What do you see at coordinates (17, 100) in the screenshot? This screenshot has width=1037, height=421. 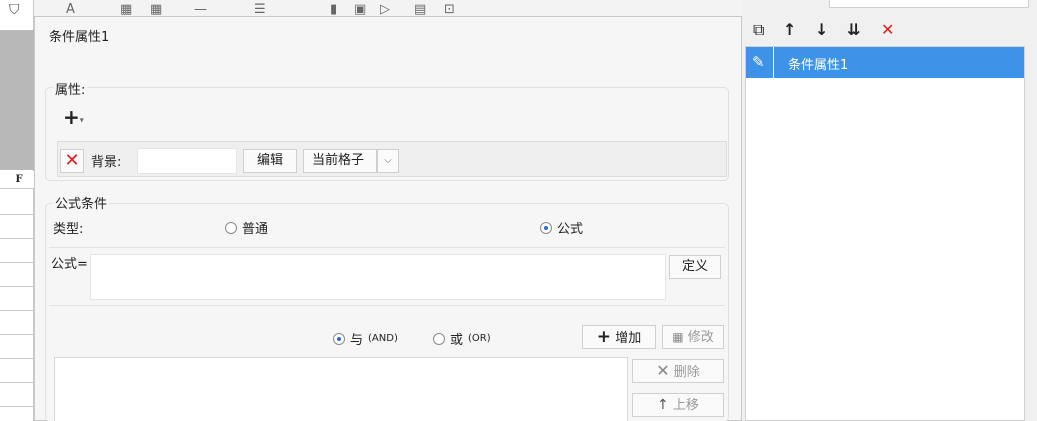 I see `sheet-gray-region` at bounding box center [17, 100].